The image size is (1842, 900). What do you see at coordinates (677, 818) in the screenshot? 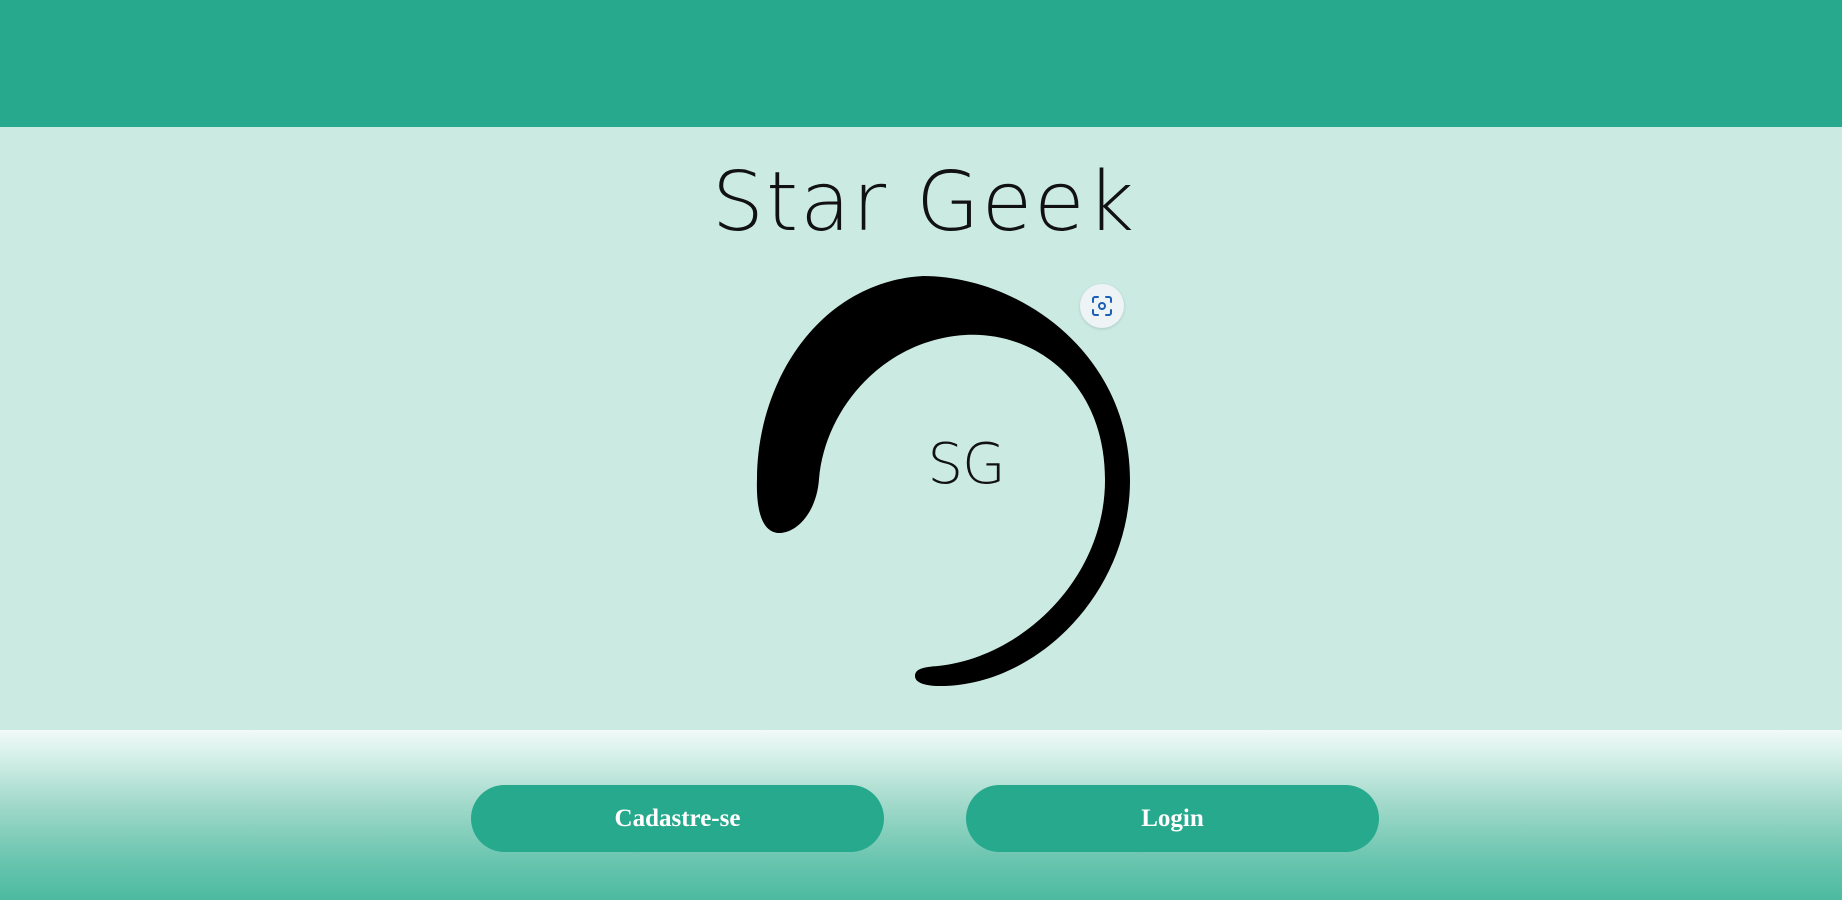
I see `signup-button: Cadastre-se` at bounding box center [677, 818].